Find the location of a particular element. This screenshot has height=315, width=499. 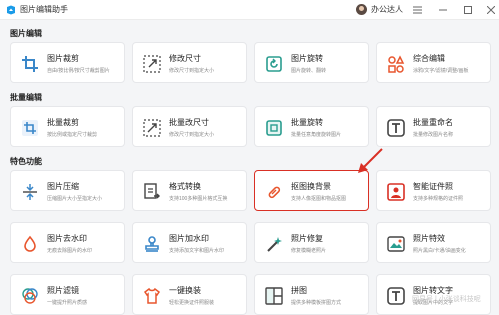

tool-card: 格式转换支持100多种图片格式互换 is located at coordinates (189, 190).